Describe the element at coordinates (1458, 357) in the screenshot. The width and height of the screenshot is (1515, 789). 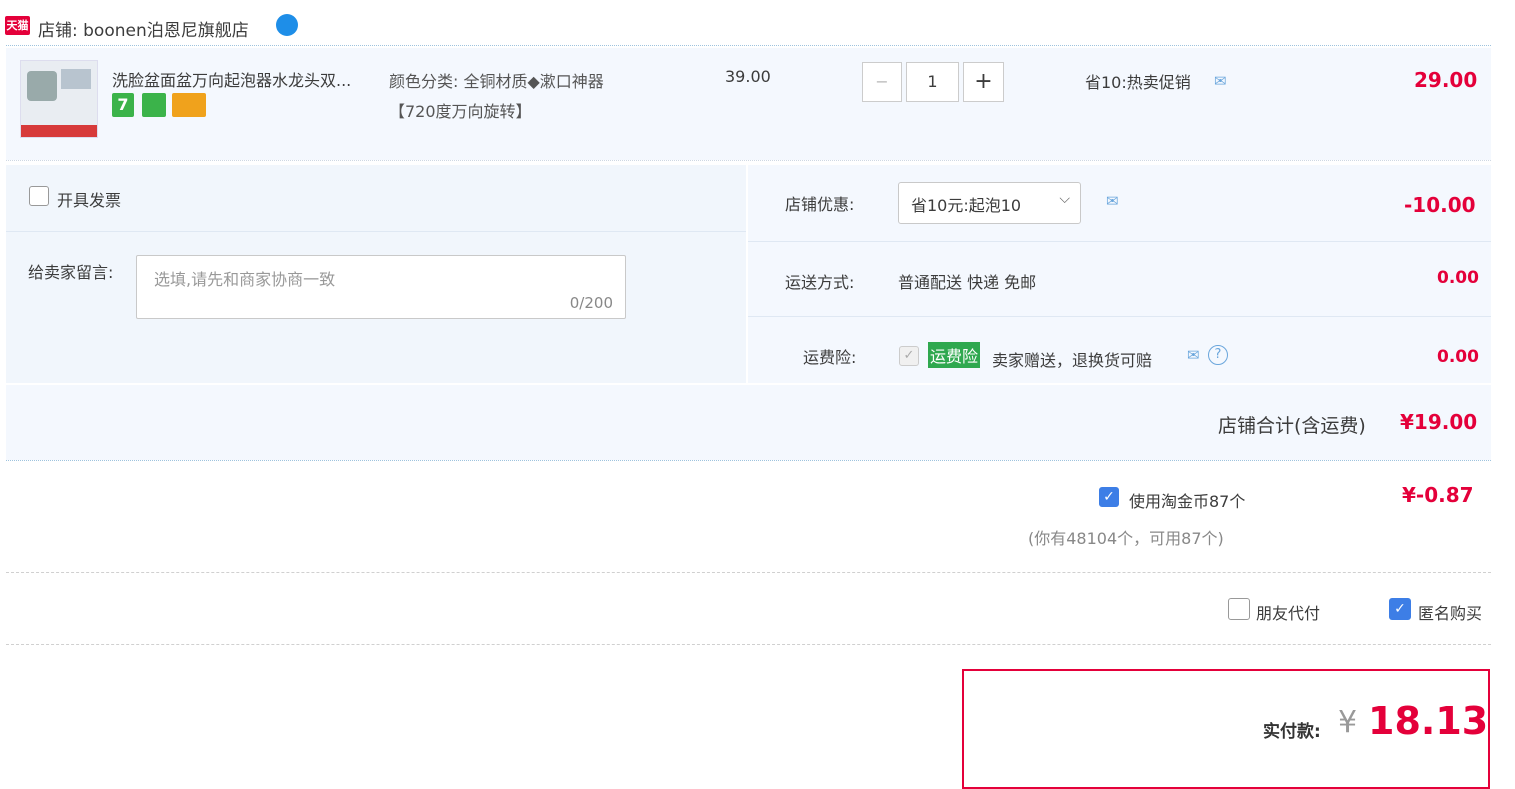
I see `insurance-value: 0.00` at that location.